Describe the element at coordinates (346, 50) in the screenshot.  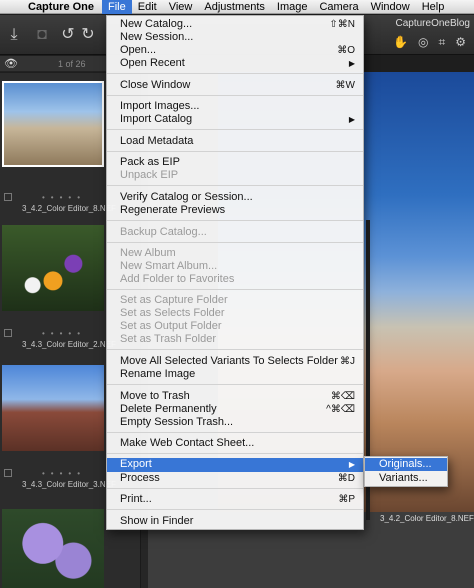
I see `shortcut: ⌘O` at that location.